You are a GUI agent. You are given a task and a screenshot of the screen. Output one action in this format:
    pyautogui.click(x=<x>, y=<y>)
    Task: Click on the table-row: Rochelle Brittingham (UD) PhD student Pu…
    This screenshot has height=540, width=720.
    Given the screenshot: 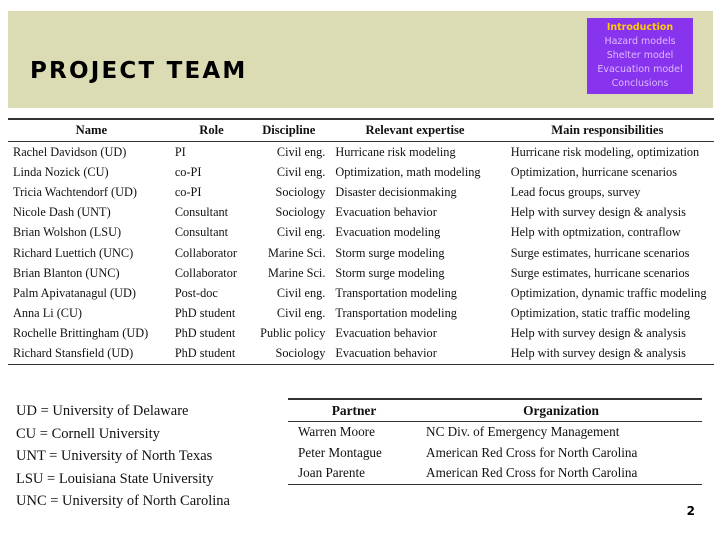 What is the action you would take?
    pyautogui.click(x=361, y=334)
    